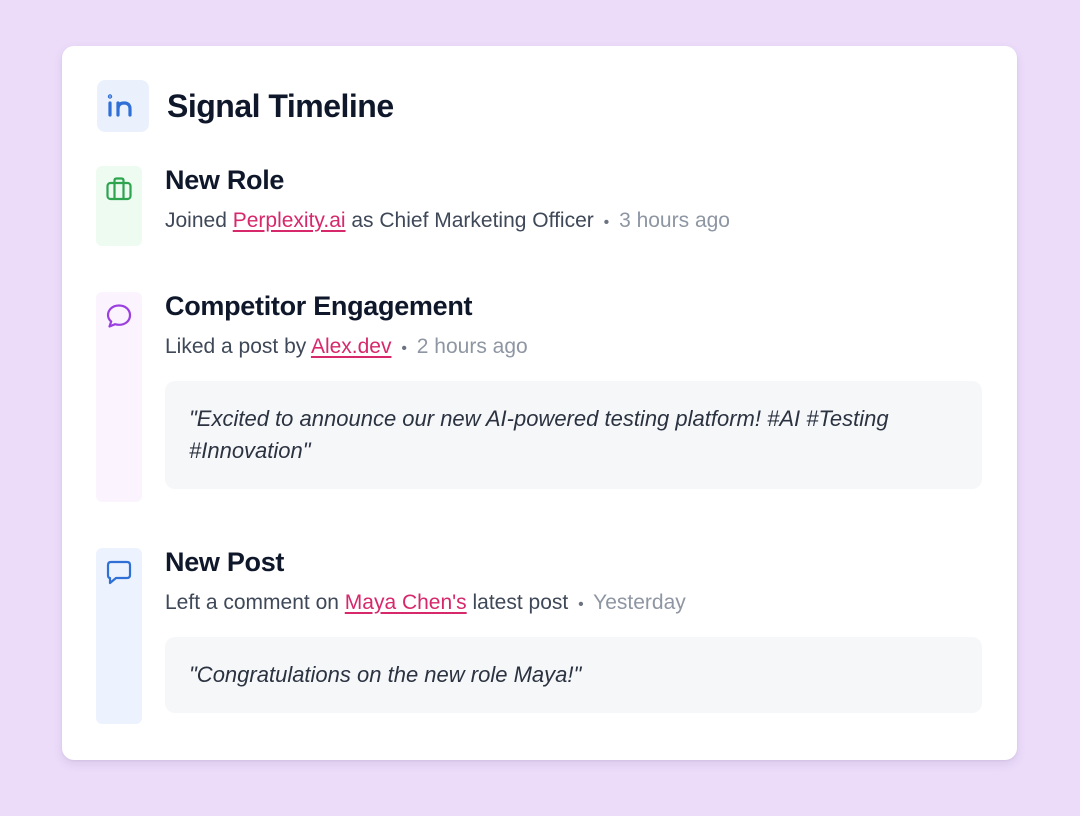  What do you see at coordinates (289, 220) in the screenshot?
I see `company-link: Perplexity.ai` at bounding box center [289, 220].